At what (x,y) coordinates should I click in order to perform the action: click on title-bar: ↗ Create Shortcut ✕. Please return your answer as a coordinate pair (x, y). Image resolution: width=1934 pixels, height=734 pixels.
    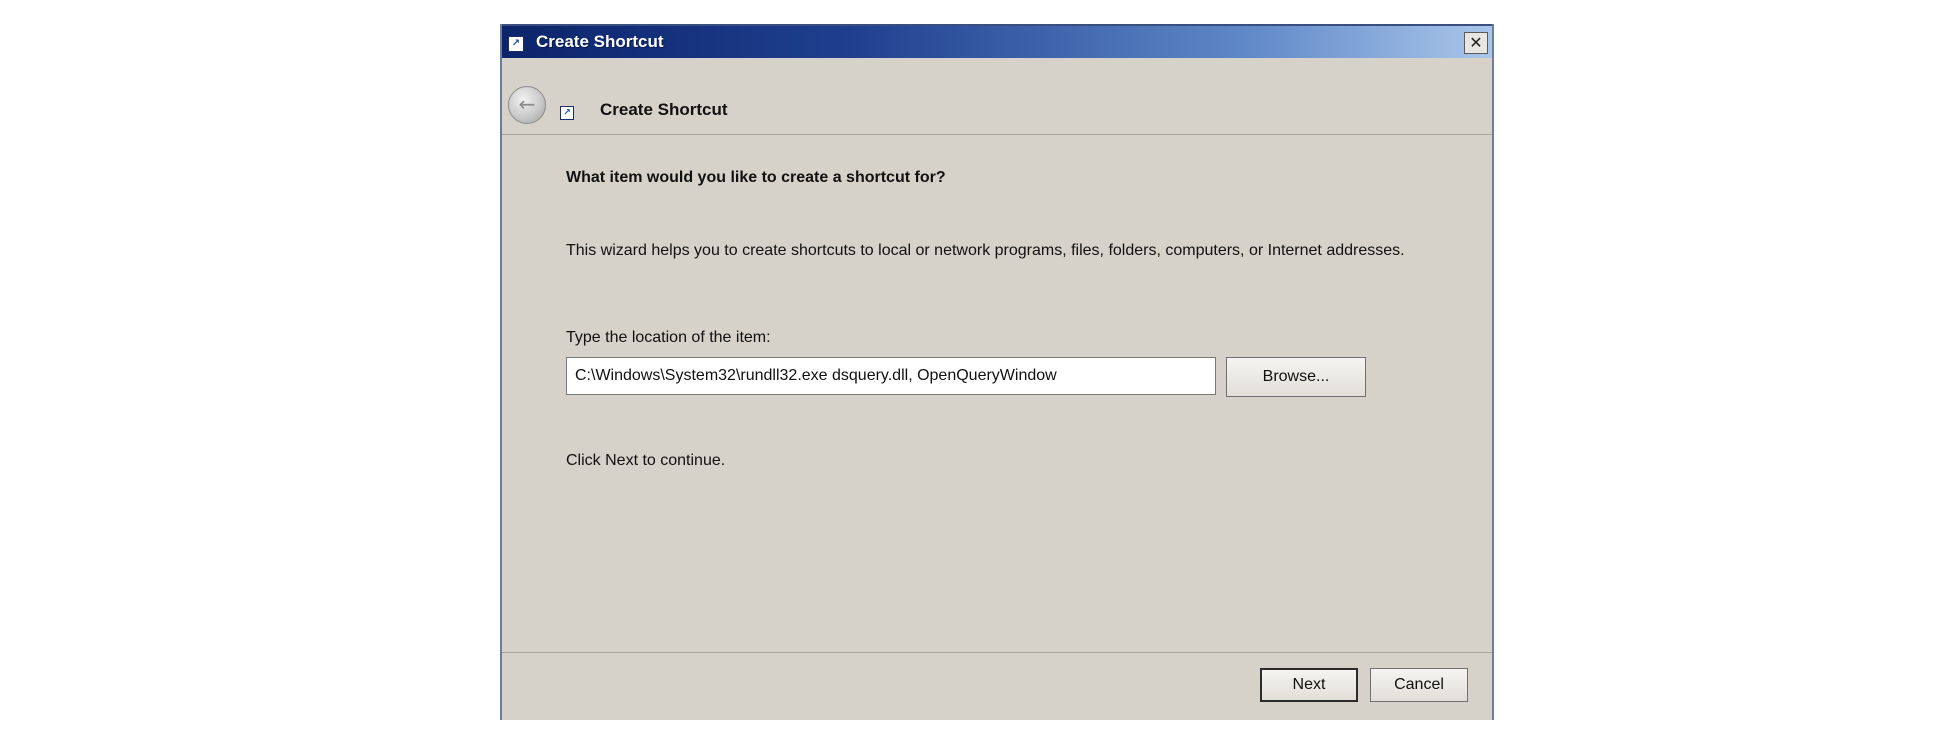
    Looking at the image, I should click on (997, 41).